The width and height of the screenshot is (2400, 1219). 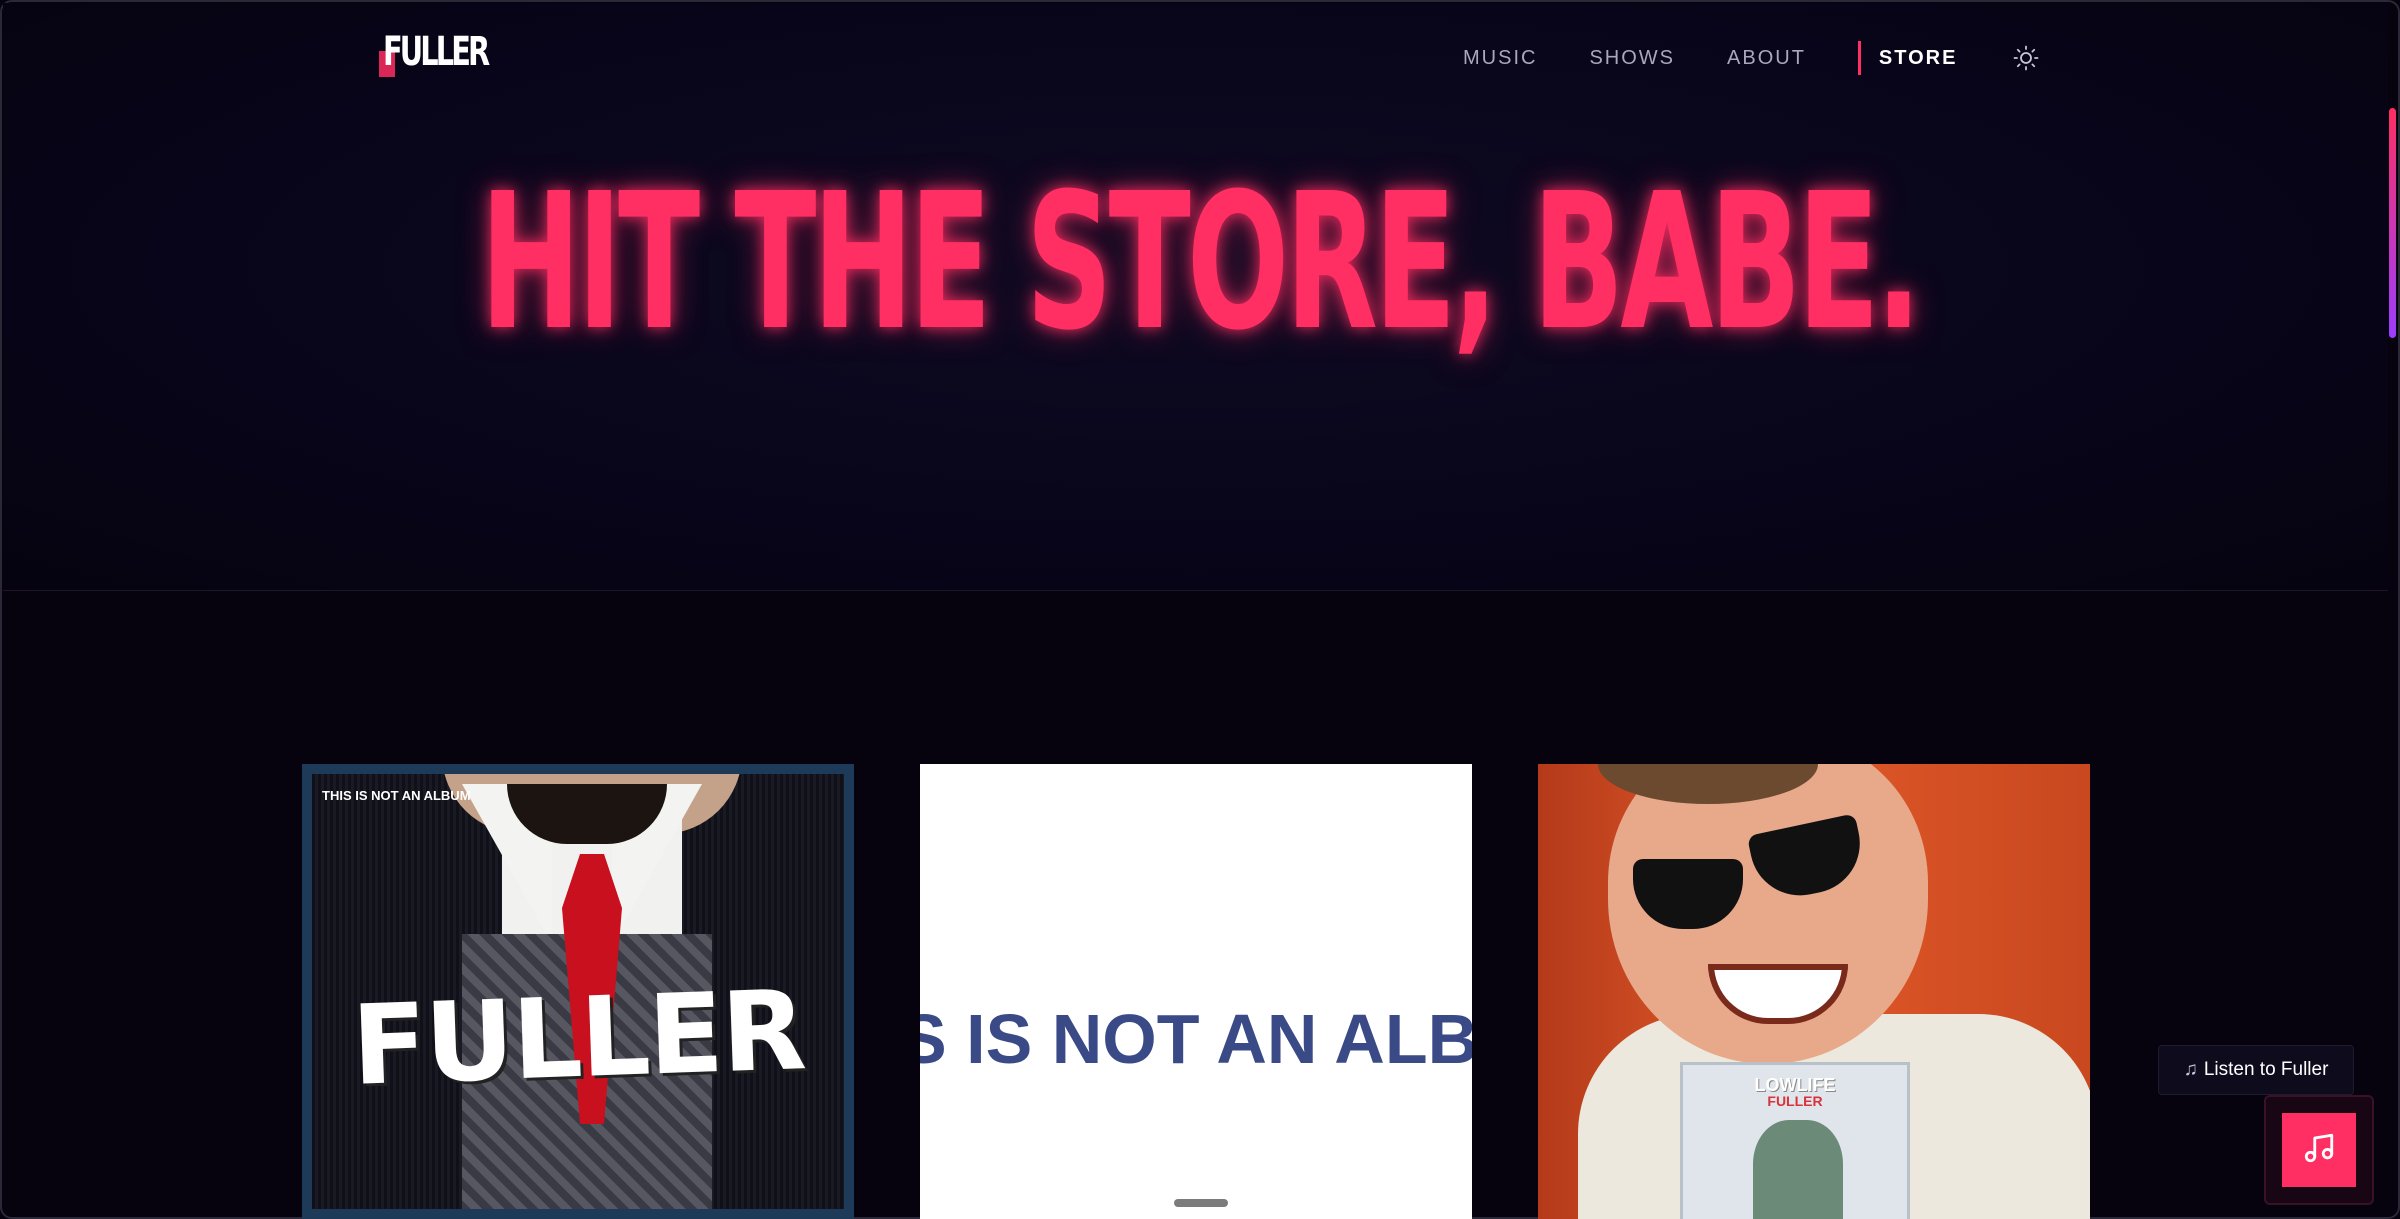 What do you see at coordinates (2392, 223) in the screenshot?
I see `scrollbar-thumb` at bounding box center [2392, 223].